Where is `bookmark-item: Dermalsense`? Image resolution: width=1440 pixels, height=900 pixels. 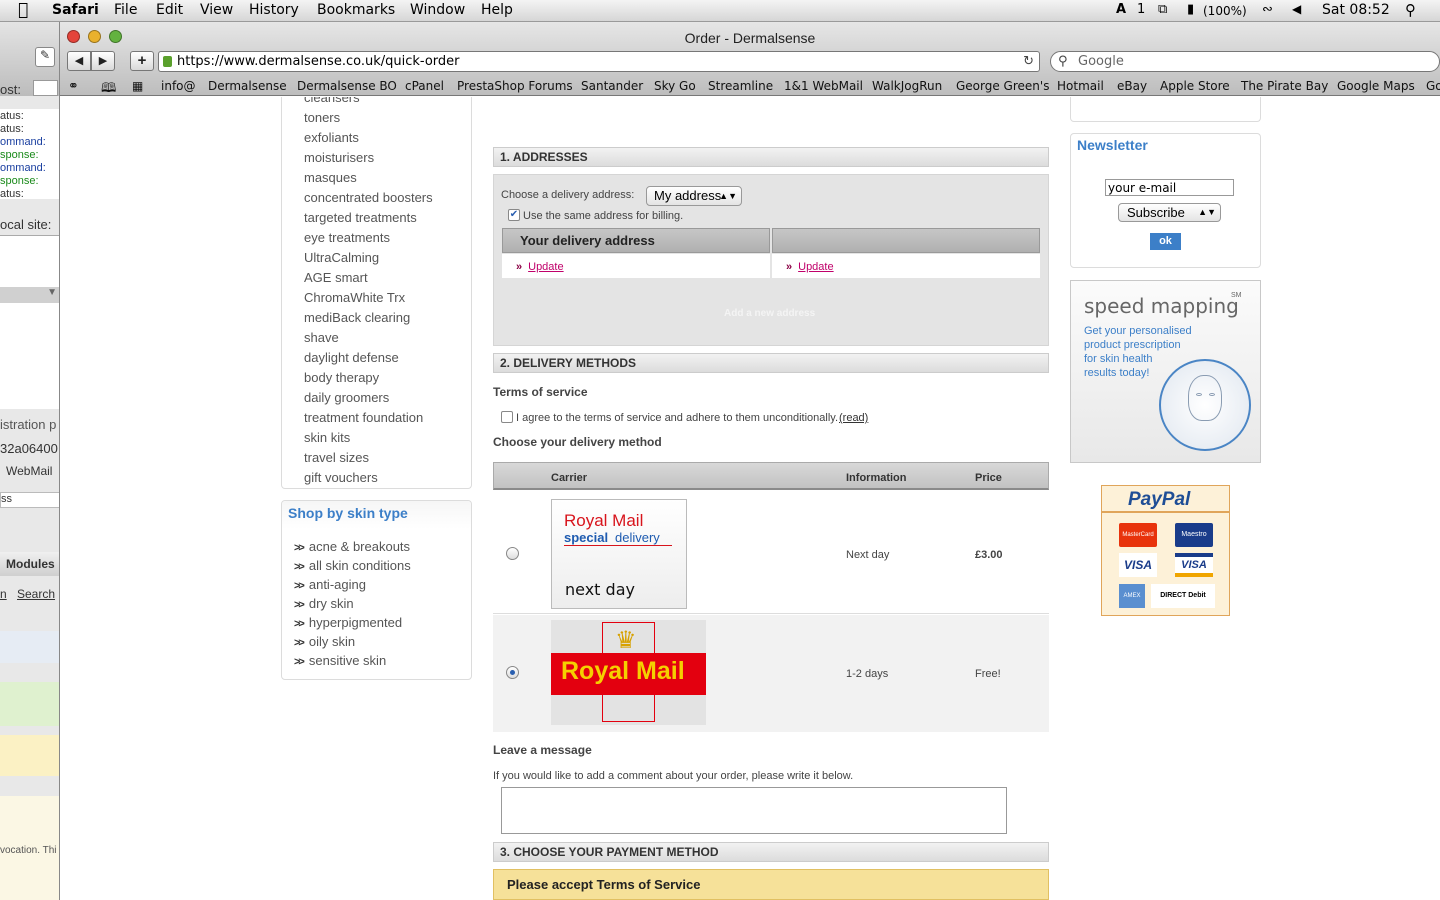
bookmark-item: Dermalsense is located at coordinates (247, 86).